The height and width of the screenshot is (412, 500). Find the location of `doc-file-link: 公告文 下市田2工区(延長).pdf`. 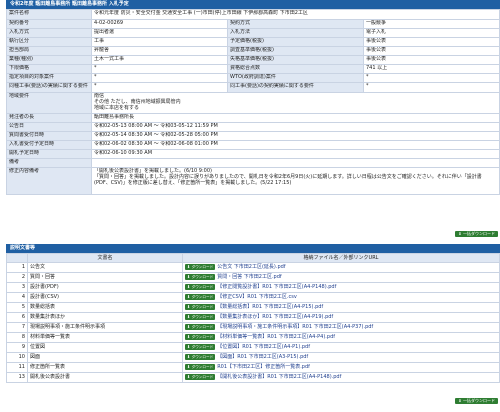

doc-file-link: 公告文 下市田2工区(延長).pdf is located at coordinates (251, 267).